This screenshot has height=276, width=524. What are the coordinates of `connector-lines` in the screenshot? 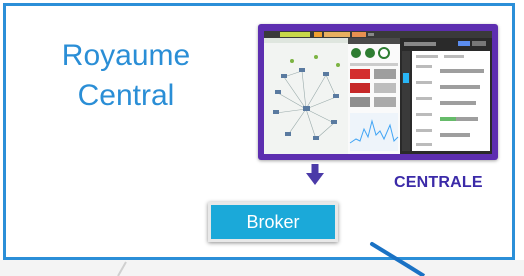 It's located at (271, 259).